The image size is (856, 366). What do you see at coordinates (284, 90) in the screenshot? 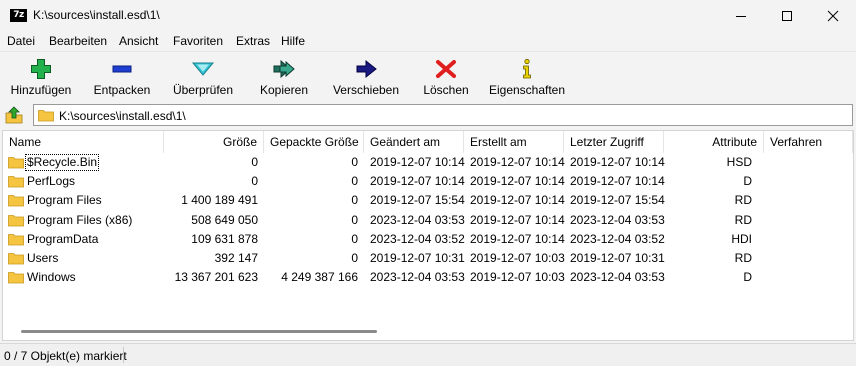
I see `copy-label: Kopieren` at bounding box center [284, 90].